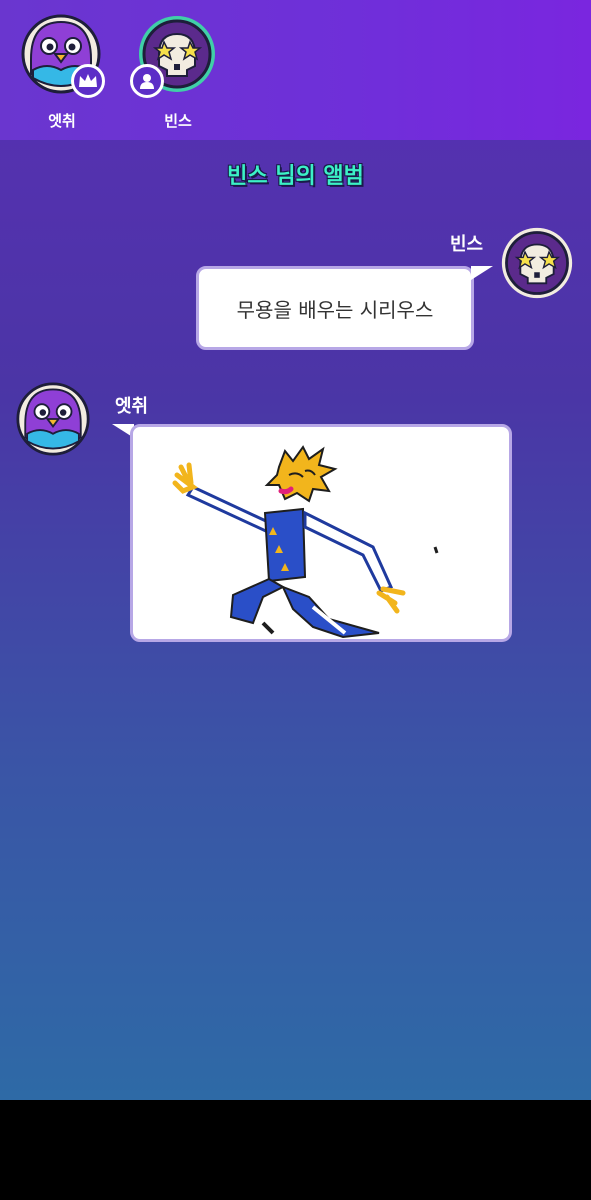 The height and width of the screenshot is (1200, 591). Describe the element at coordinates (537, 263) in the screenshot. I see `skull-star-glasses-icon` at that location.